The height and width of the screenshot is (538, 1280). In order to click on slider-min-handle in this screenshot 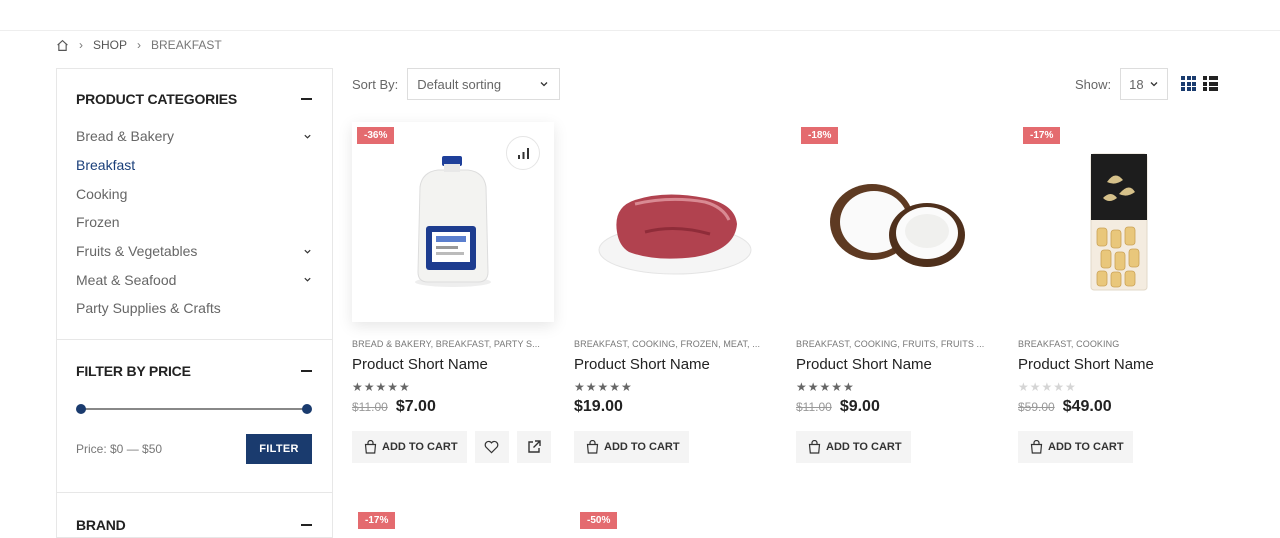, I will do `click(81, 409)`.